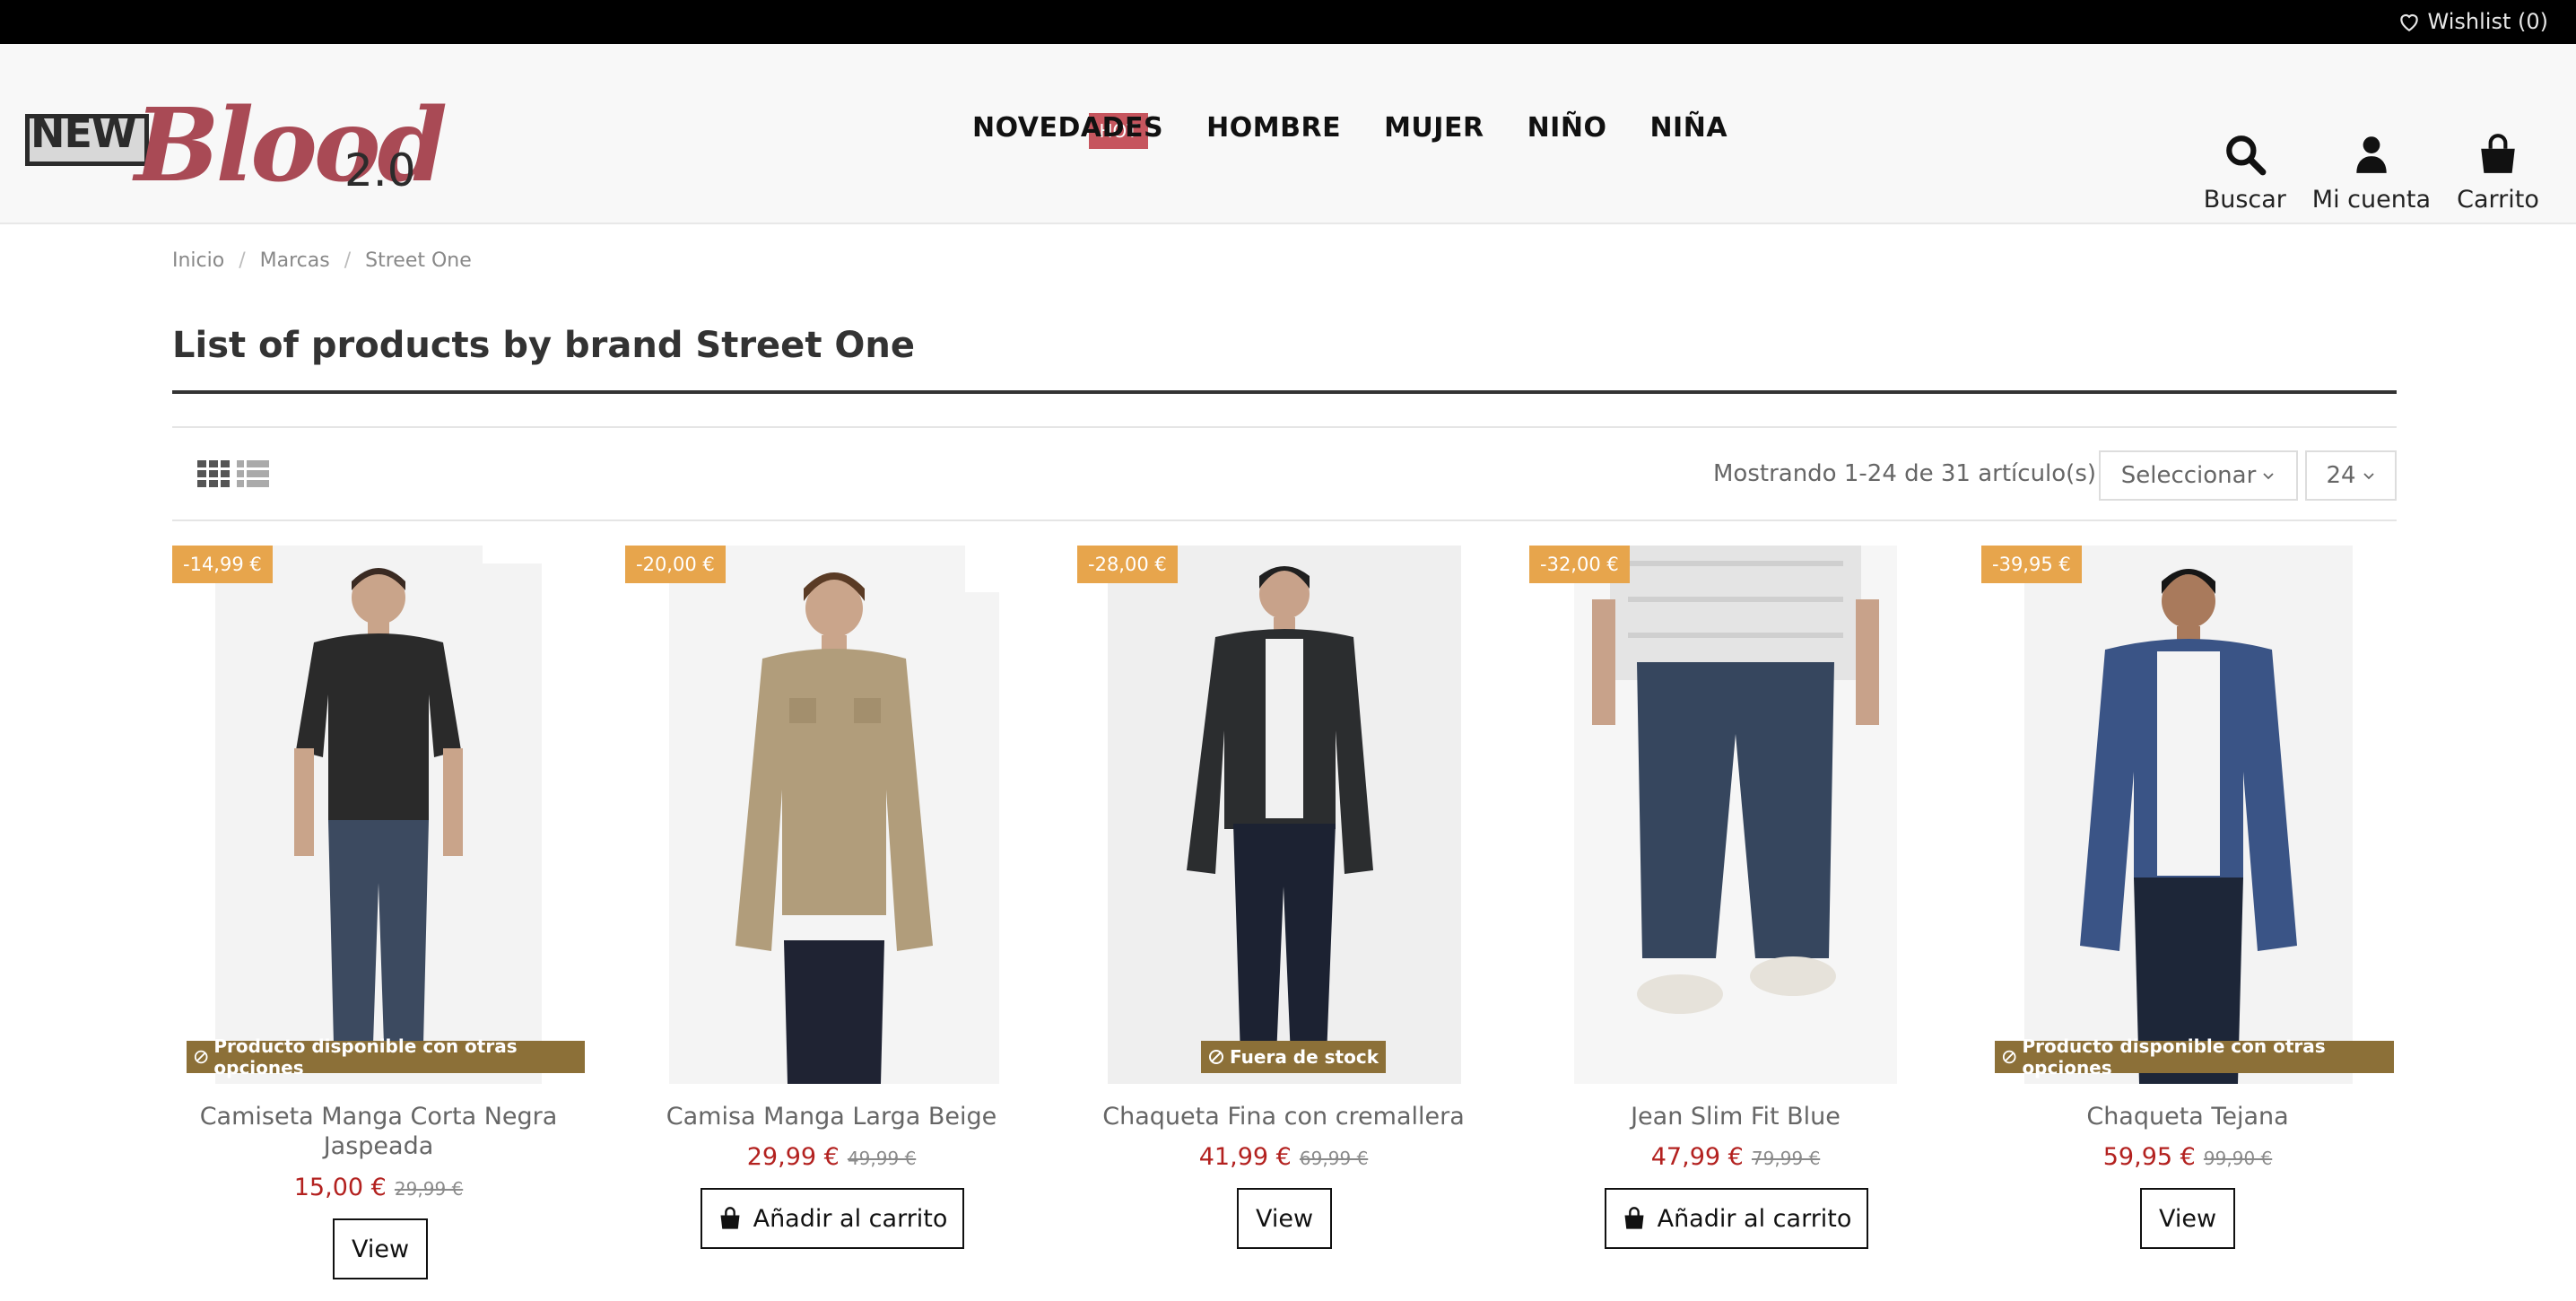 This screenshot has height=1301, width=2576. Describe the element at coordinates (429, 1189) in the screenshot. I see `product-old-price: 29,99 €` at that location.